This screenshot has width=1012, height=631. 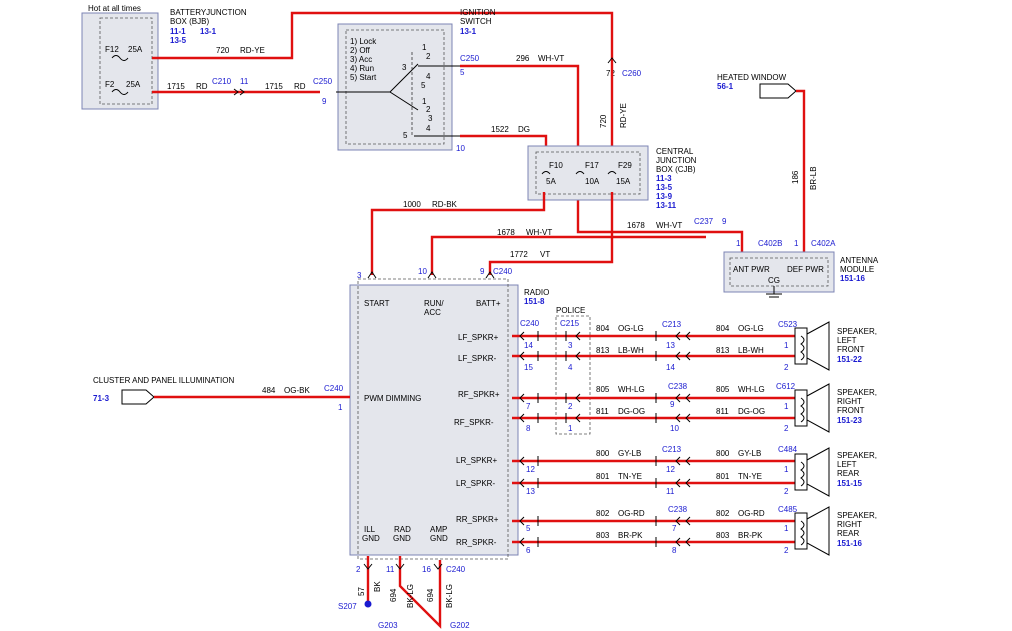 I want to click on svg-text: 813, so click(x=603, y=350).